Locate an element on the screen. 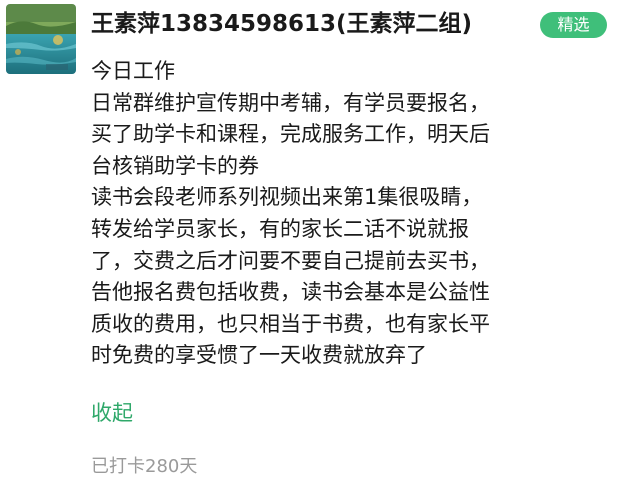 The height and width of the screenshot is (488, 627). content-line: 了，交费之后才问要不要自己提前去买书， is located at coordinates (290, 260).